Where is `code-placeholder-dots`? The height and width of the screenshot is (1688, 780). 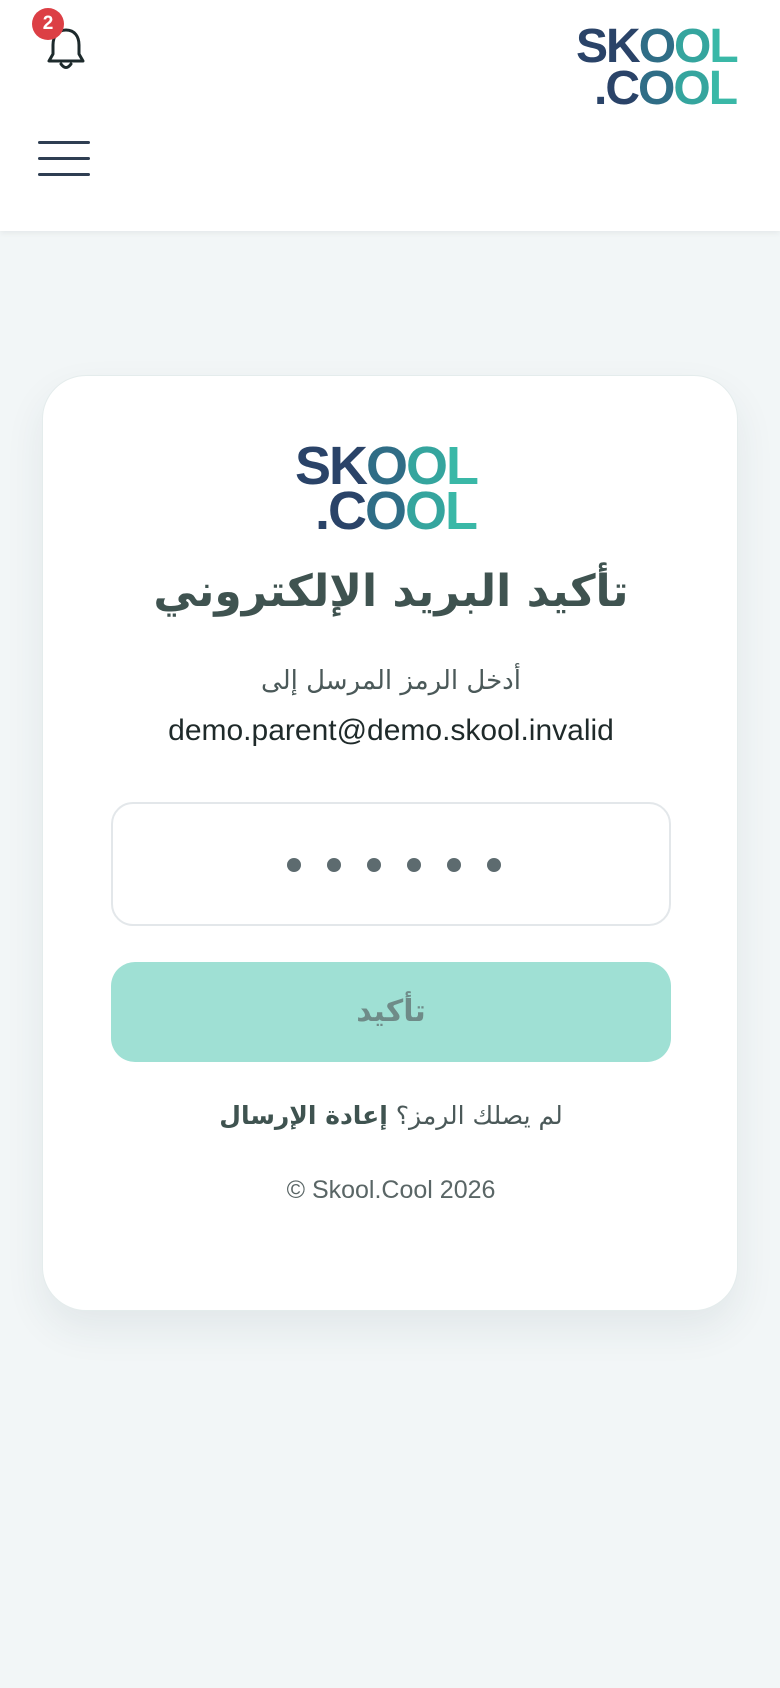
code-placeholder-dots is located at coordinates (391, 864).